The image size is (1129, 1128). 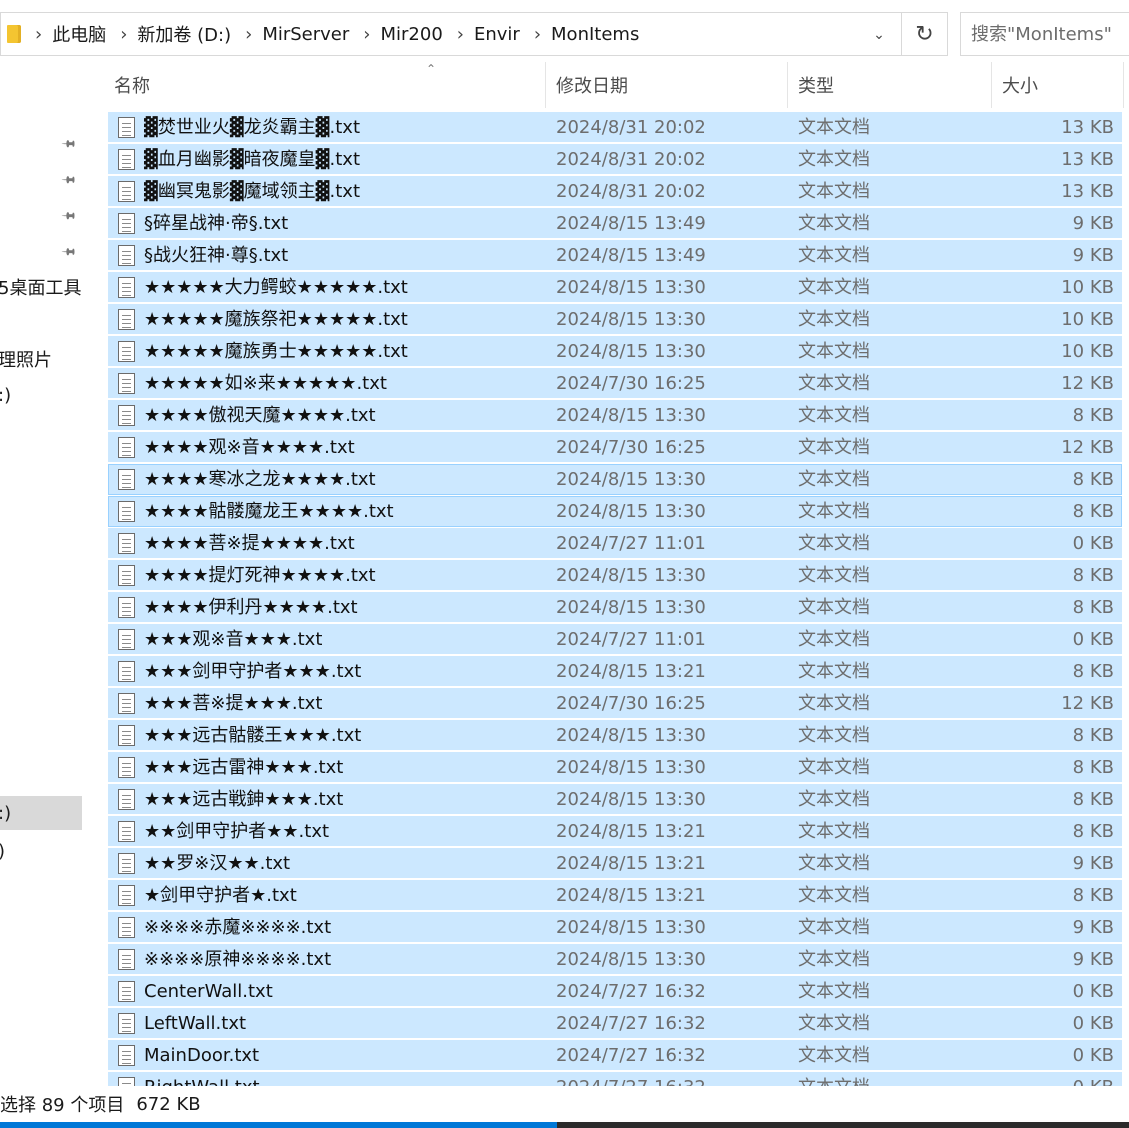 I want to click on file-row: ▓幽冥鬼影▓魔域领主▓.txt 2024/8/31 20:02 文本文档 13 KB, so click(x=615, y=191).